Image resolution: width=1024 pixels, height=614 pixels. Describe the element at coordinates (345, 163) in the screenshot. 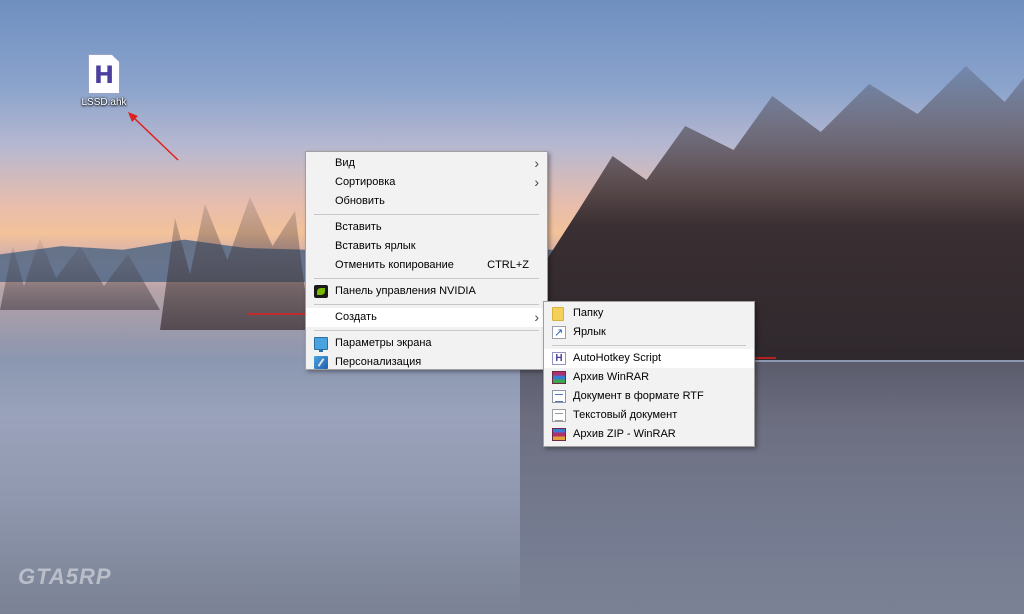

I see `menu-item-label: Вид` at that location.